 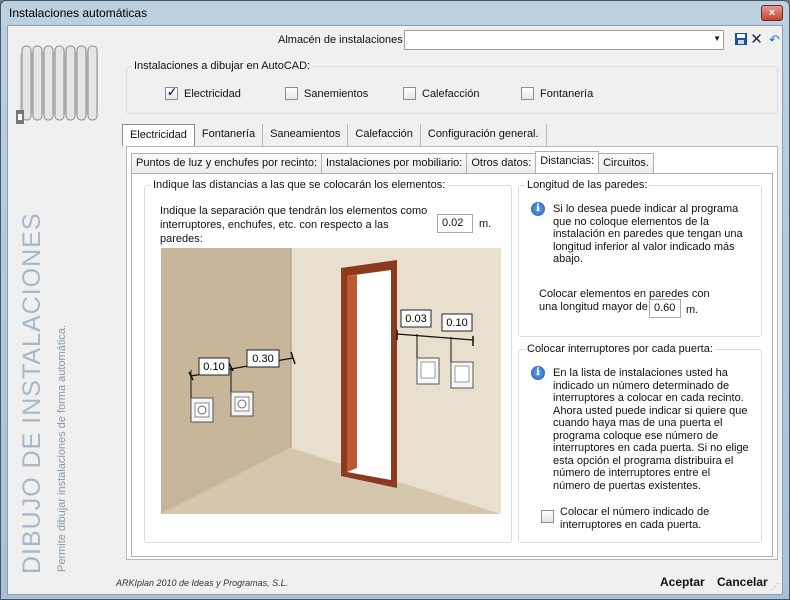 What do you see at coordinates (626, 163) in the screenshot?
I see `subtab-circuitos: Circuitos.` at bounding box center [626, 163].